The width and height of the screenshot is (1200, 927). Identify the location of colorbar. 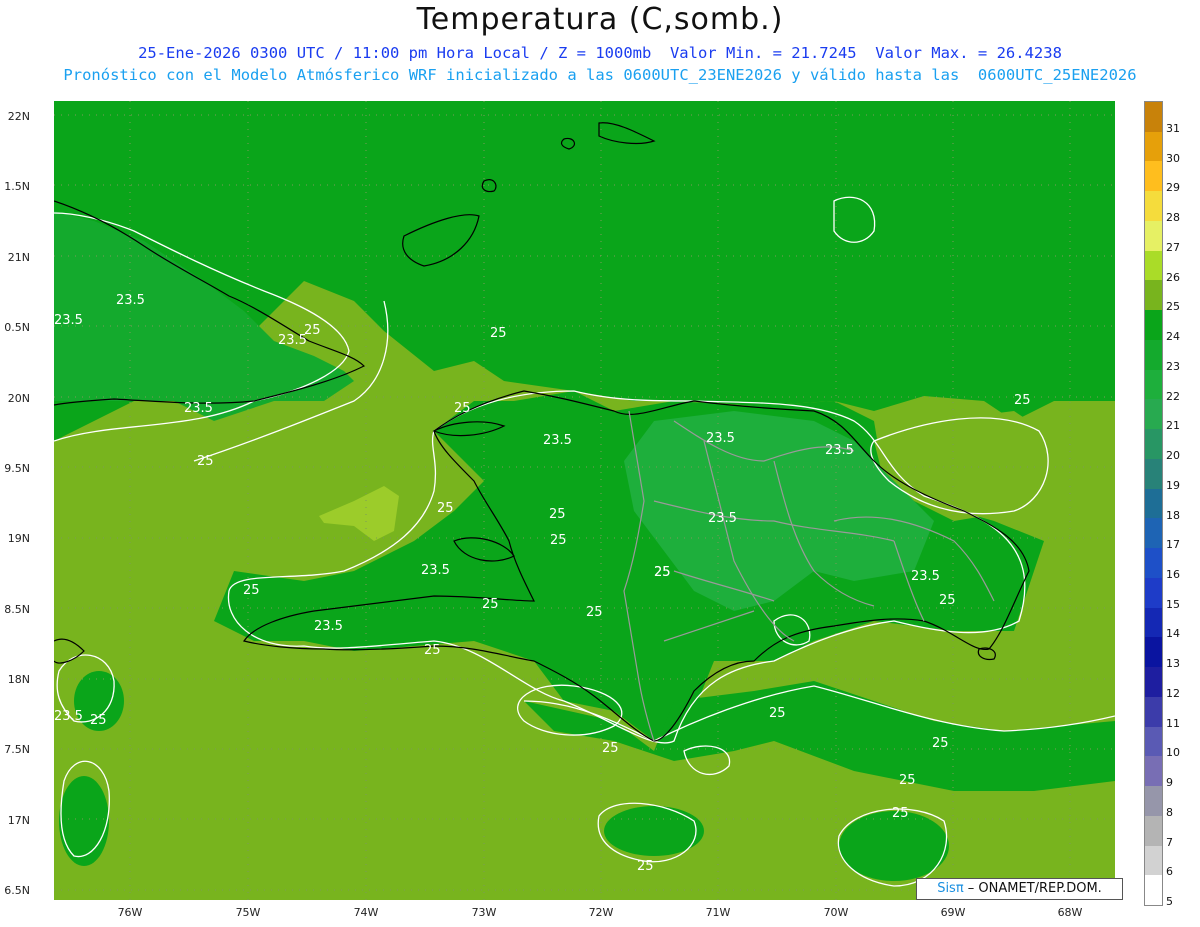
(1153, 503).